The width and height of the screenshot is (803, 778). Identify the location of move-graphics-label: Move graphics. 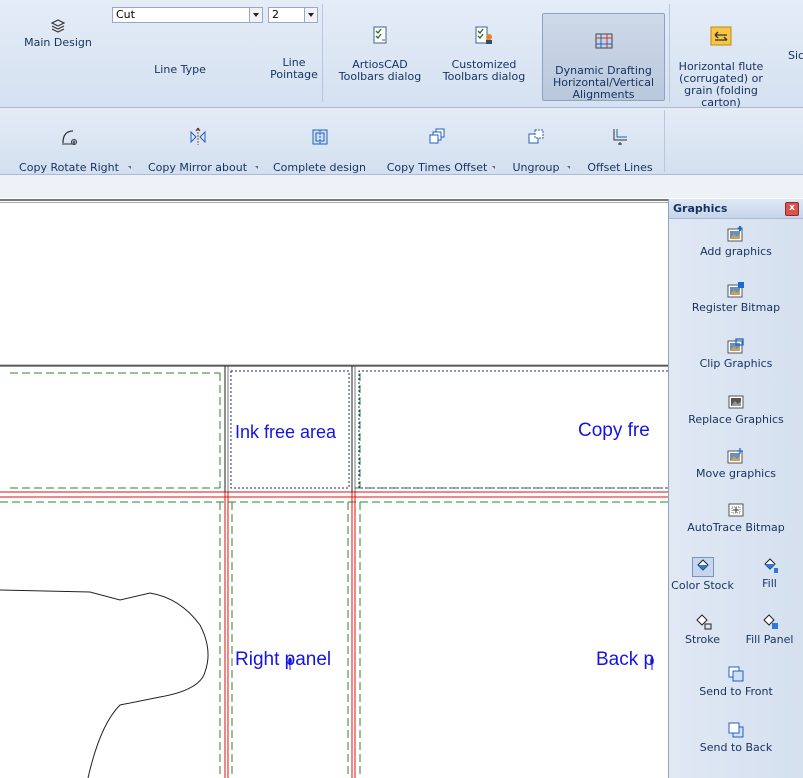
(736, 473).